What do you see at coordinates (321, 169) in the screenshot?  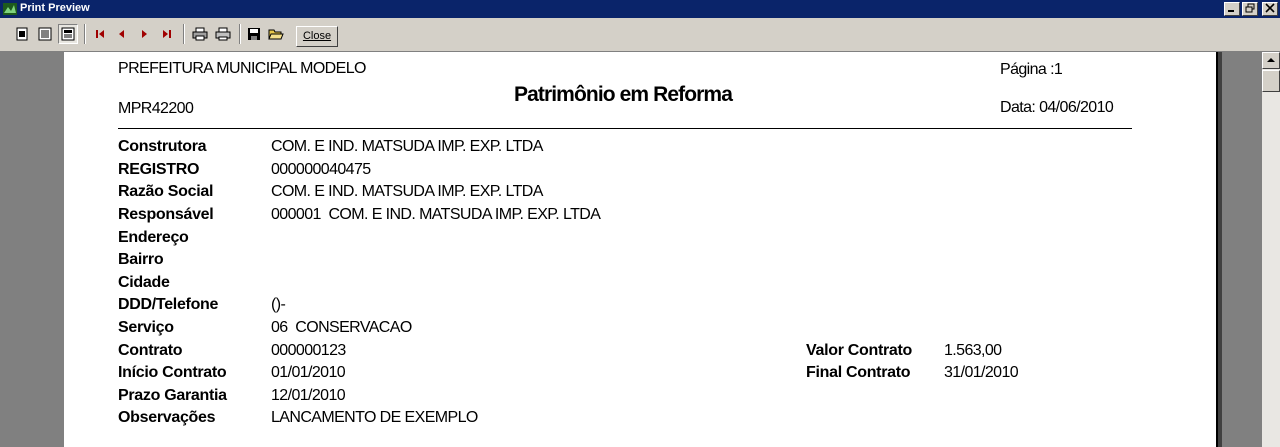 I see `field-value-registro: 000000040475` at bounding box center [321, 169].